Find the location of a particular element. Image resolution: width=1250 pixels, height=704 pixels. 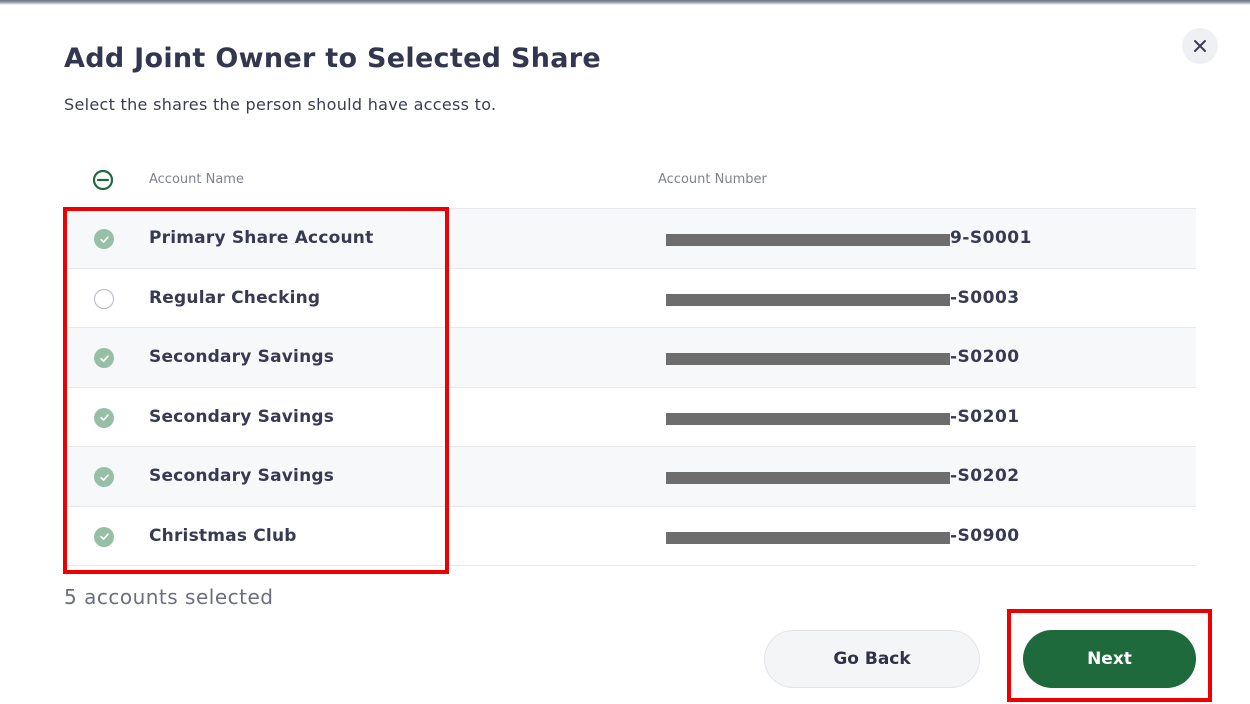

window-top-border is located at coordinates (625, 2).